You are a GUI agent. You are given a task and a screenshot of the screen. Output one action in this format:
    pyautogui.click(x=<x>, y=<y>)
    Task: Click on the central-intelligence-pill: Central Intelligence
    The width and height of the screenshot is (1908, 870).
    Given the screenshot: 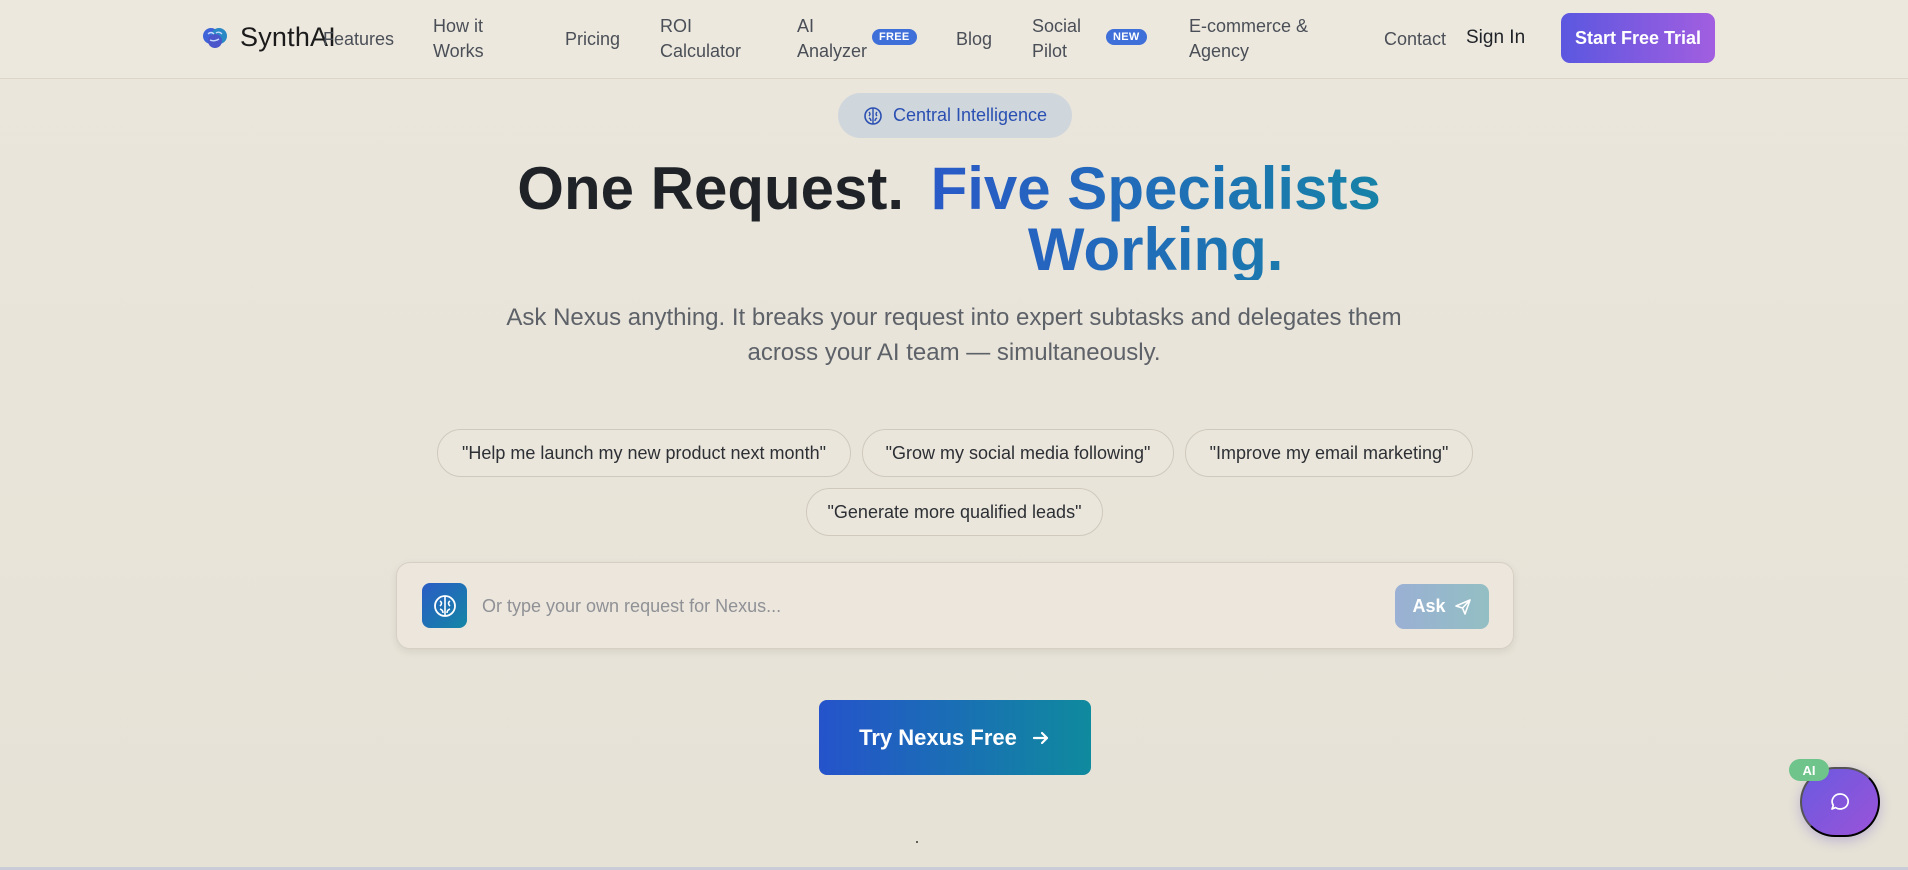 What is the action you would take?
    pyautogui.click(x=955, y=115)
    